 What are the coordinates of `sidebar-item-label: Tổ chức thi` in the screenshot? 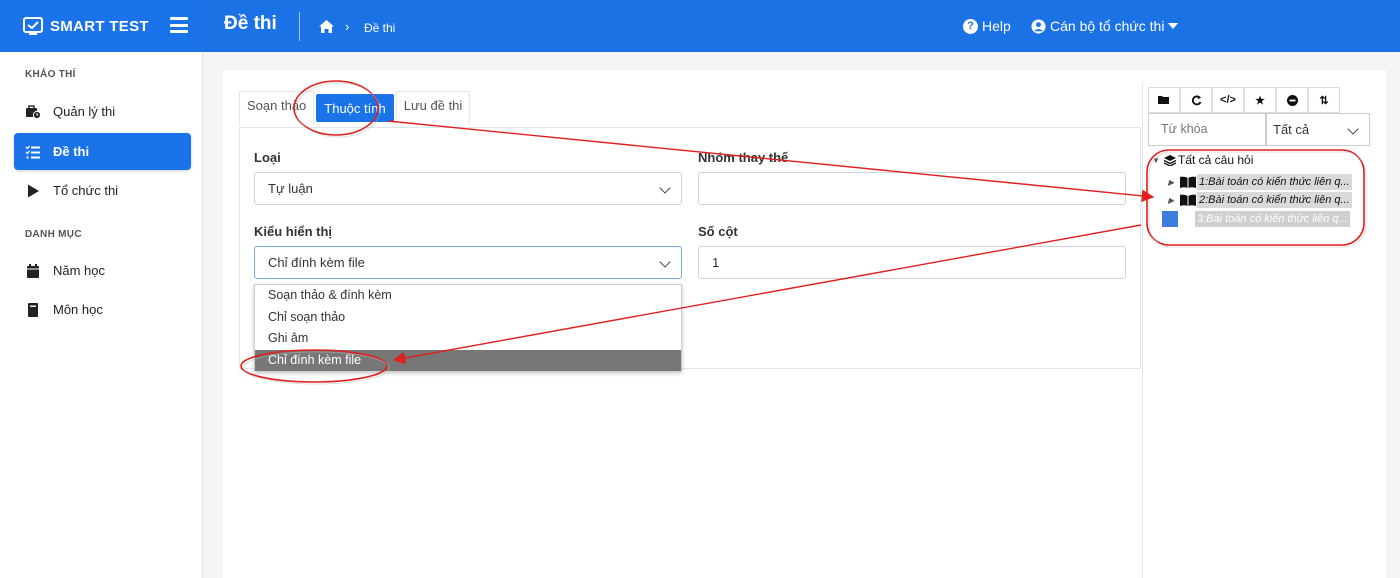 It's located at (86, 190).